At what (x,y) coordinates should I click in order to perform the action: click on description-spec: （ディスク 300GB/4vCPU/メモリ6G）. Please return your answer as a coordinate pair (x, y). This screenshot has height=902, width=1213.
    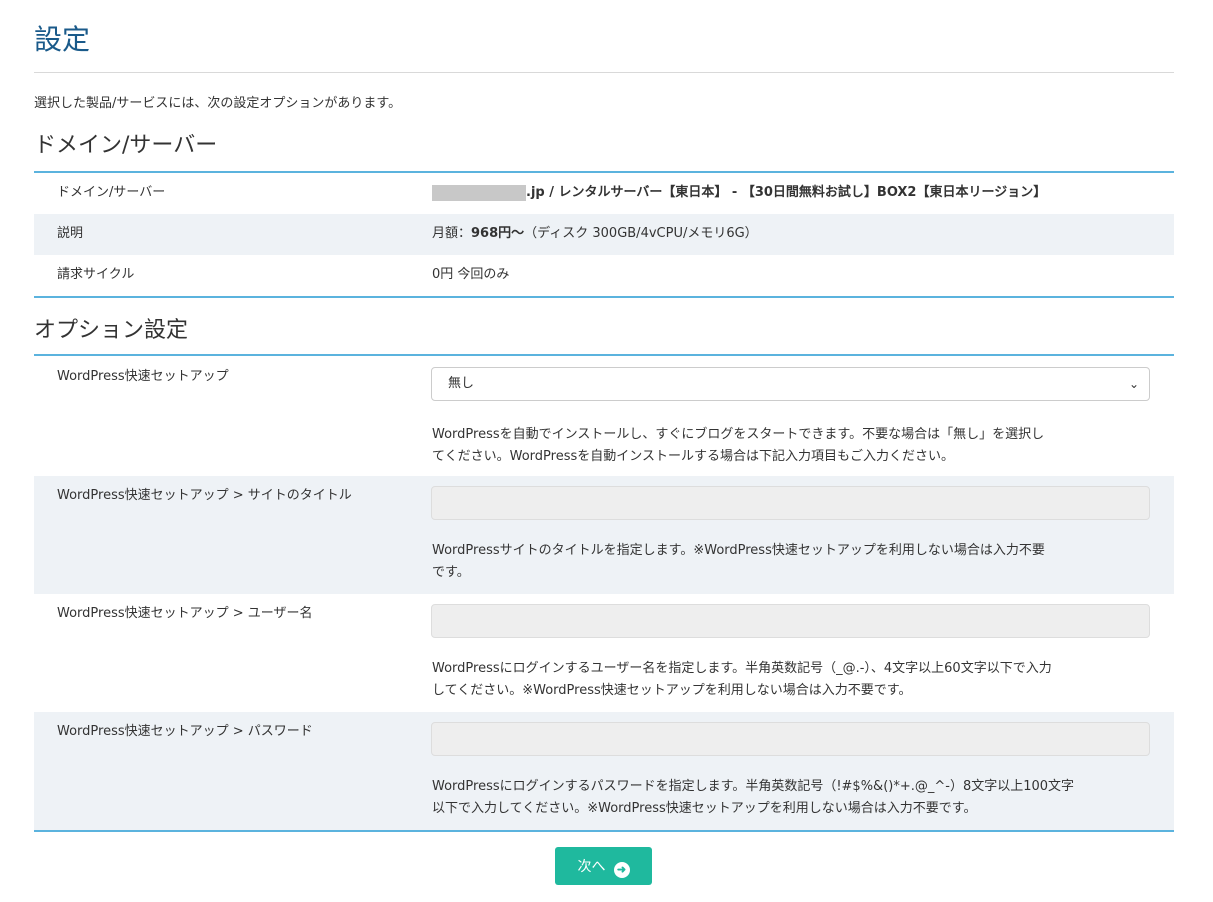
    Looking at the image, I should click on (641, 233).